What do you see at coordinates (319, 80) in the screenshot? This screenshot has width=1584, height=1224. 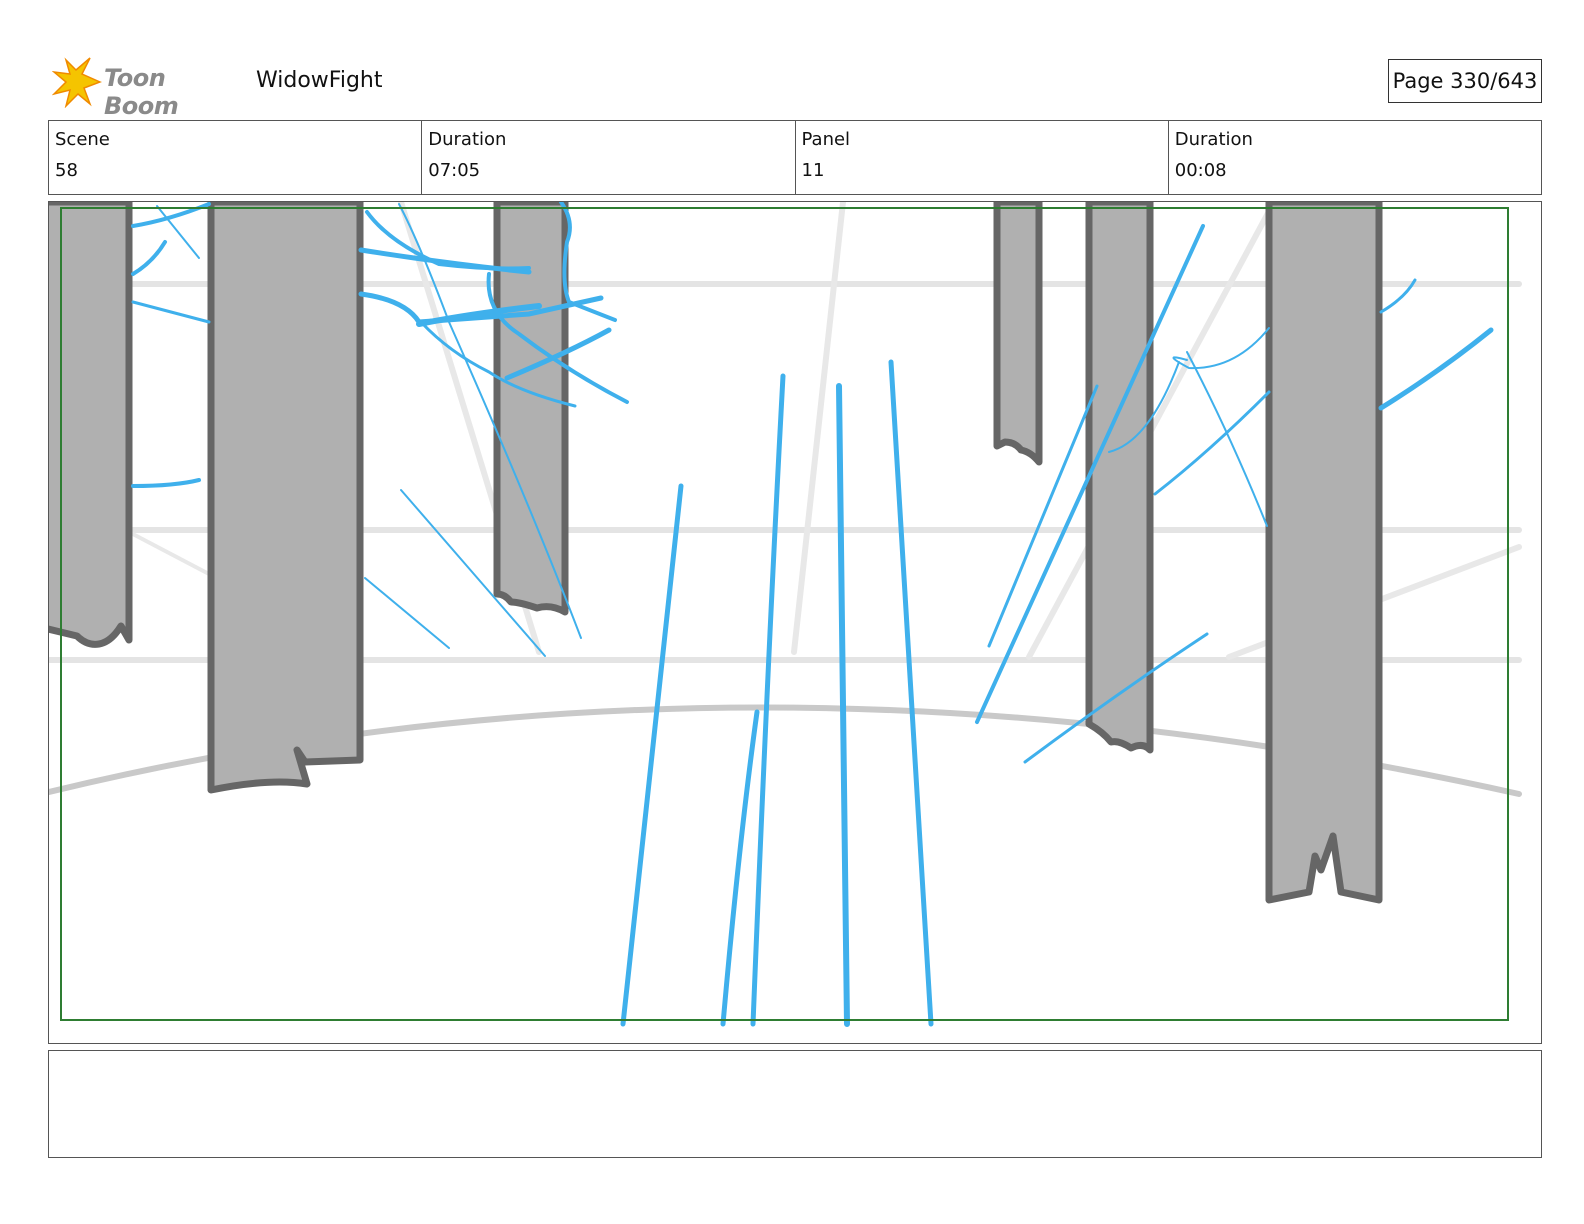 I see `project-title: WidowFight` at bounding box center [319, 80].